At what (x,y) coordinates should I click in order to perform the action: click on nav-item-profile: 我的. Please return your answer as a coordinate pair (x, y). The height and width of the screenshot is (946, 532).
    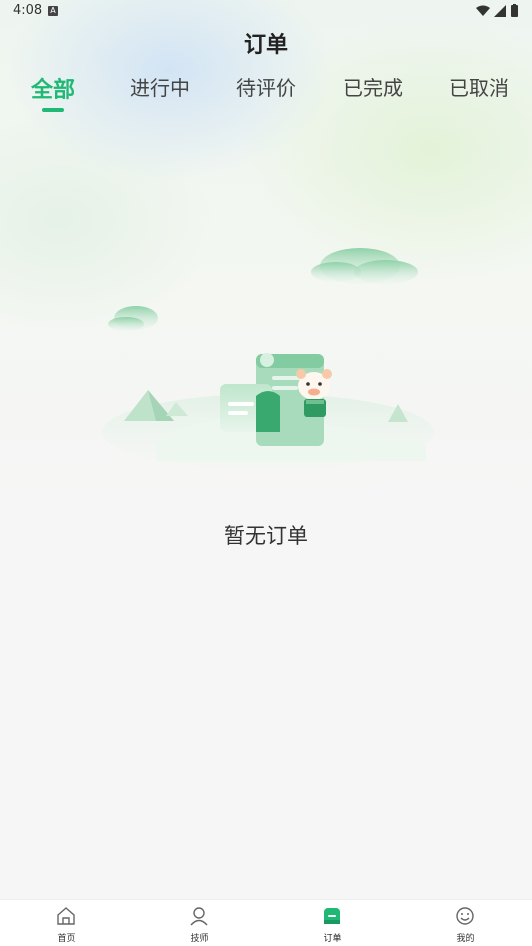
    Looking at the image, I should click on (465, 923).